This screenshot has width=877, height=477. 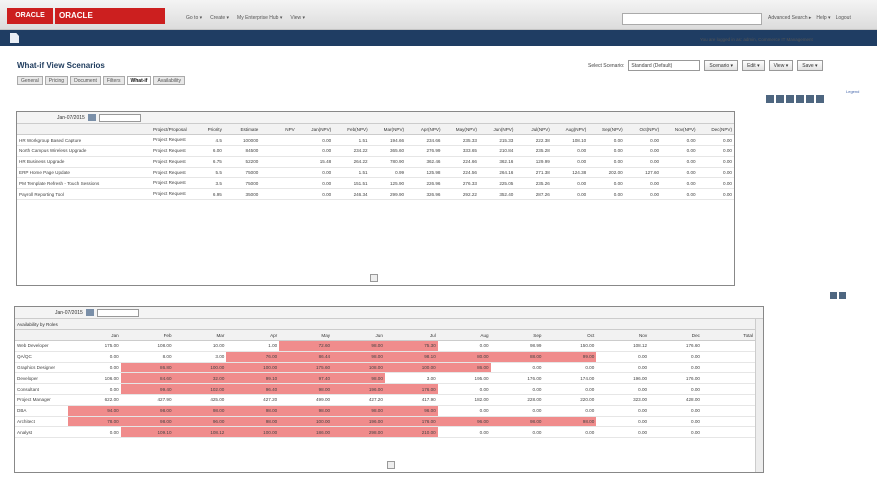 What do you see at coordinates (41, 368) in the screenshot?
I see `role-name: Graphics Designer` at bounding box center [41, 368].